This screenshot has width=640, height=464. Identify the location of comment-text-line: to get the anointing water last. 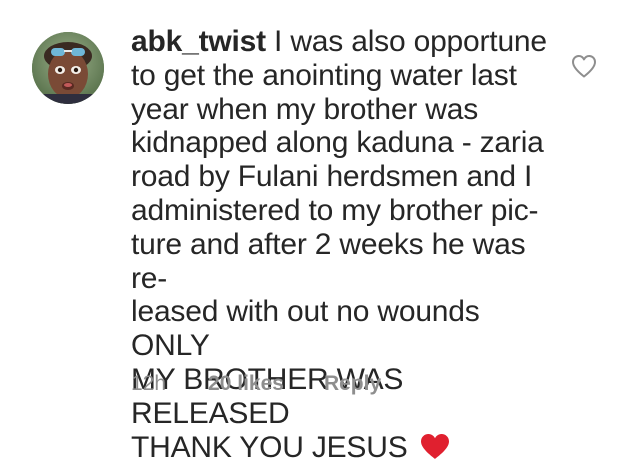
(324, 75).